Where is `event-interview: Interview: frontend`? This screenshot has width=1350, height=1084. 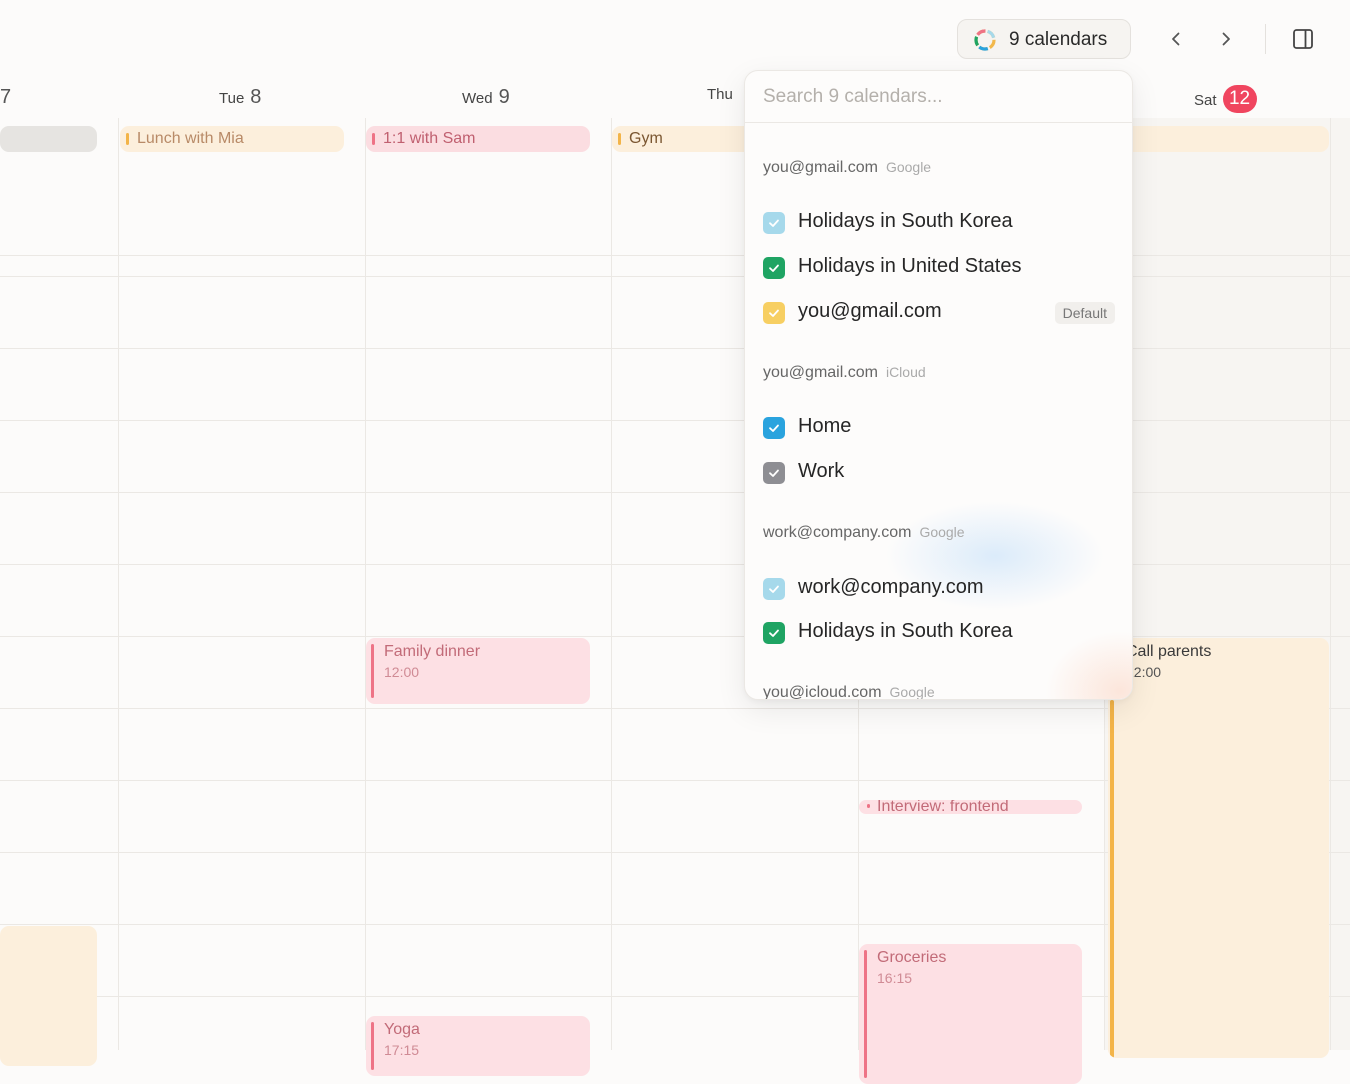
event-interview: Interview: frontend is located at coordinates (970, 807).